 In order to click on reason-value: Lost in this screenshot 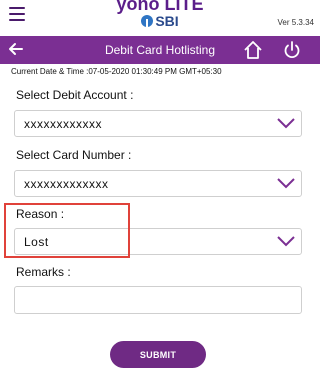, I will do `click(36, 242)`.